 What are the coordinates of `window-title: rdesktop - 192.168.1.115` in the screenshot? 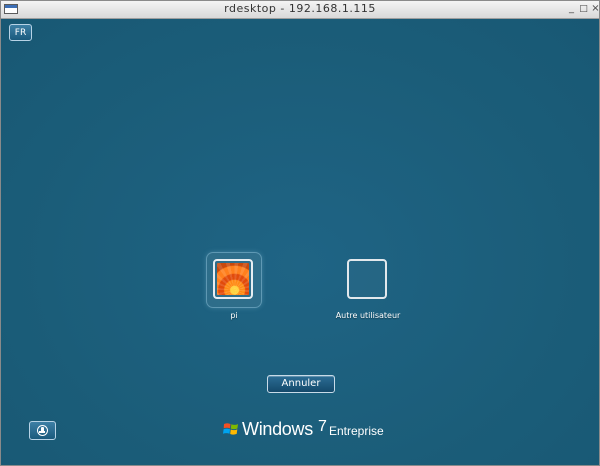 It's located at (300, 8).